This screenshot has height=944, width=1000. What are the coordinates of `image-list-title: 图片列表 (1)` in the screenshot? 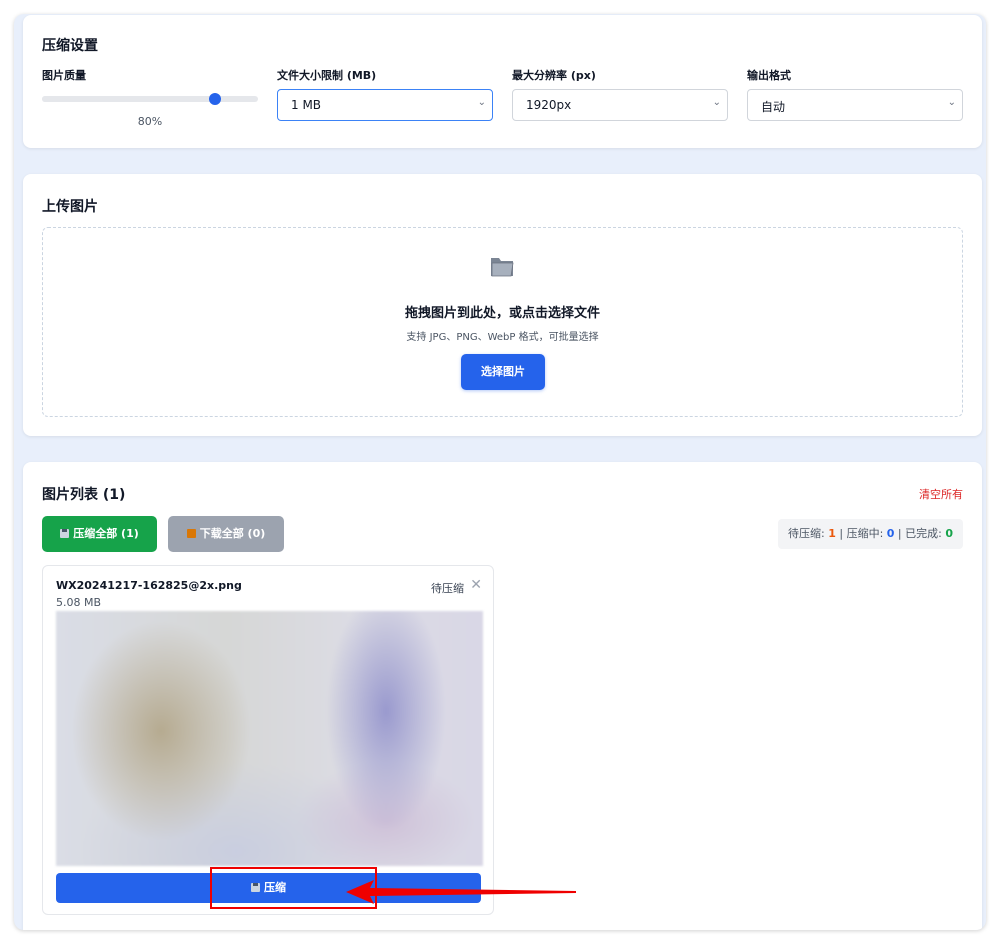 It's located at (84, 495).